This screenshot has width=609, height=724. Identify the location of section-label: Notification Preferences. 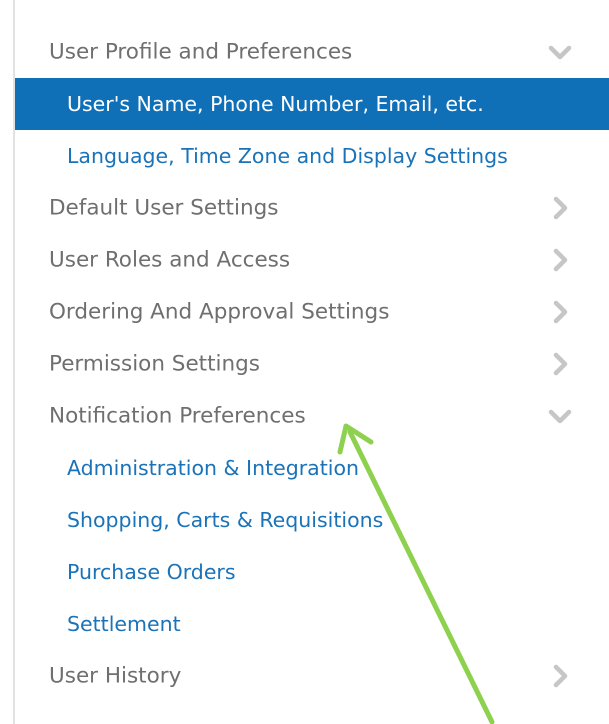
(177, 416).